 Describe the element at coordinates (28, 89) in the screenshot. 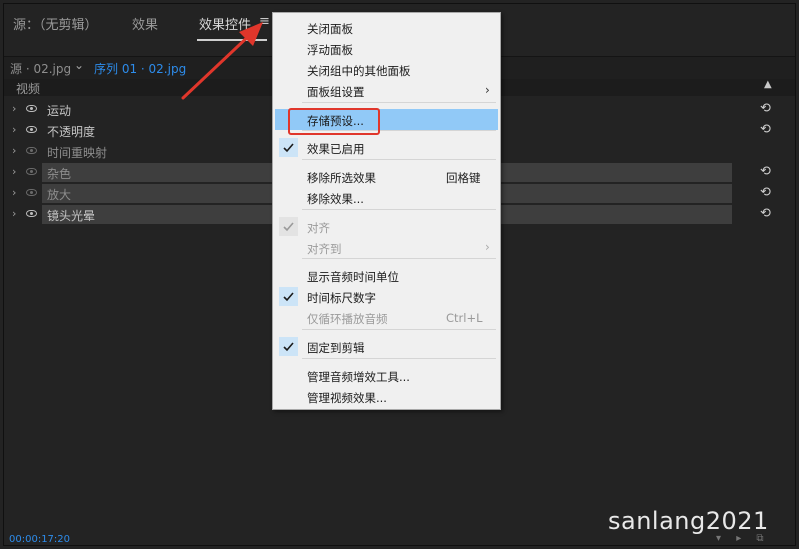

I see `video-section-label: 视频` at that location.